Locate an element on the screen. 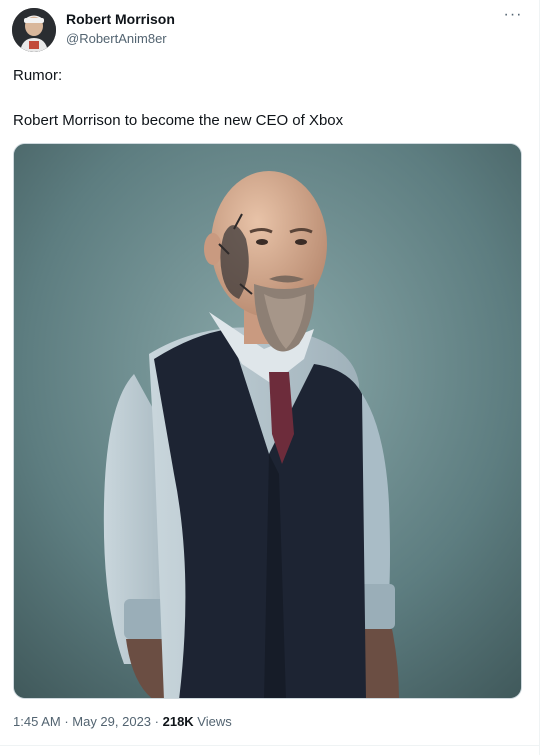 The height and width of the screenshot is (755, 550). more-horizontal-icon: ··· is located at coordinates (513, 17).